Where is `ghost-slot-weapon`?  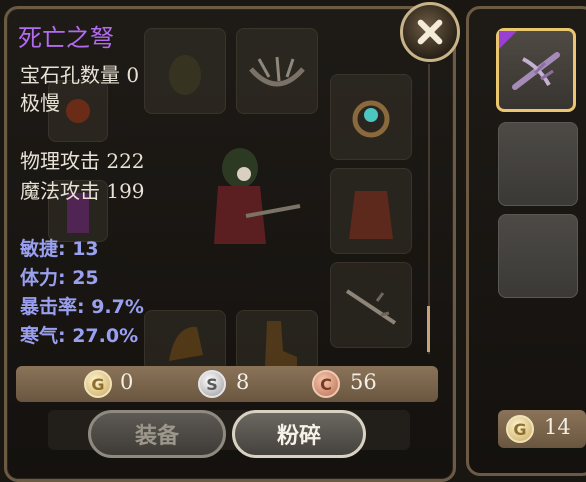 ghost-slot-weapon is located at coordinates (371, 305).